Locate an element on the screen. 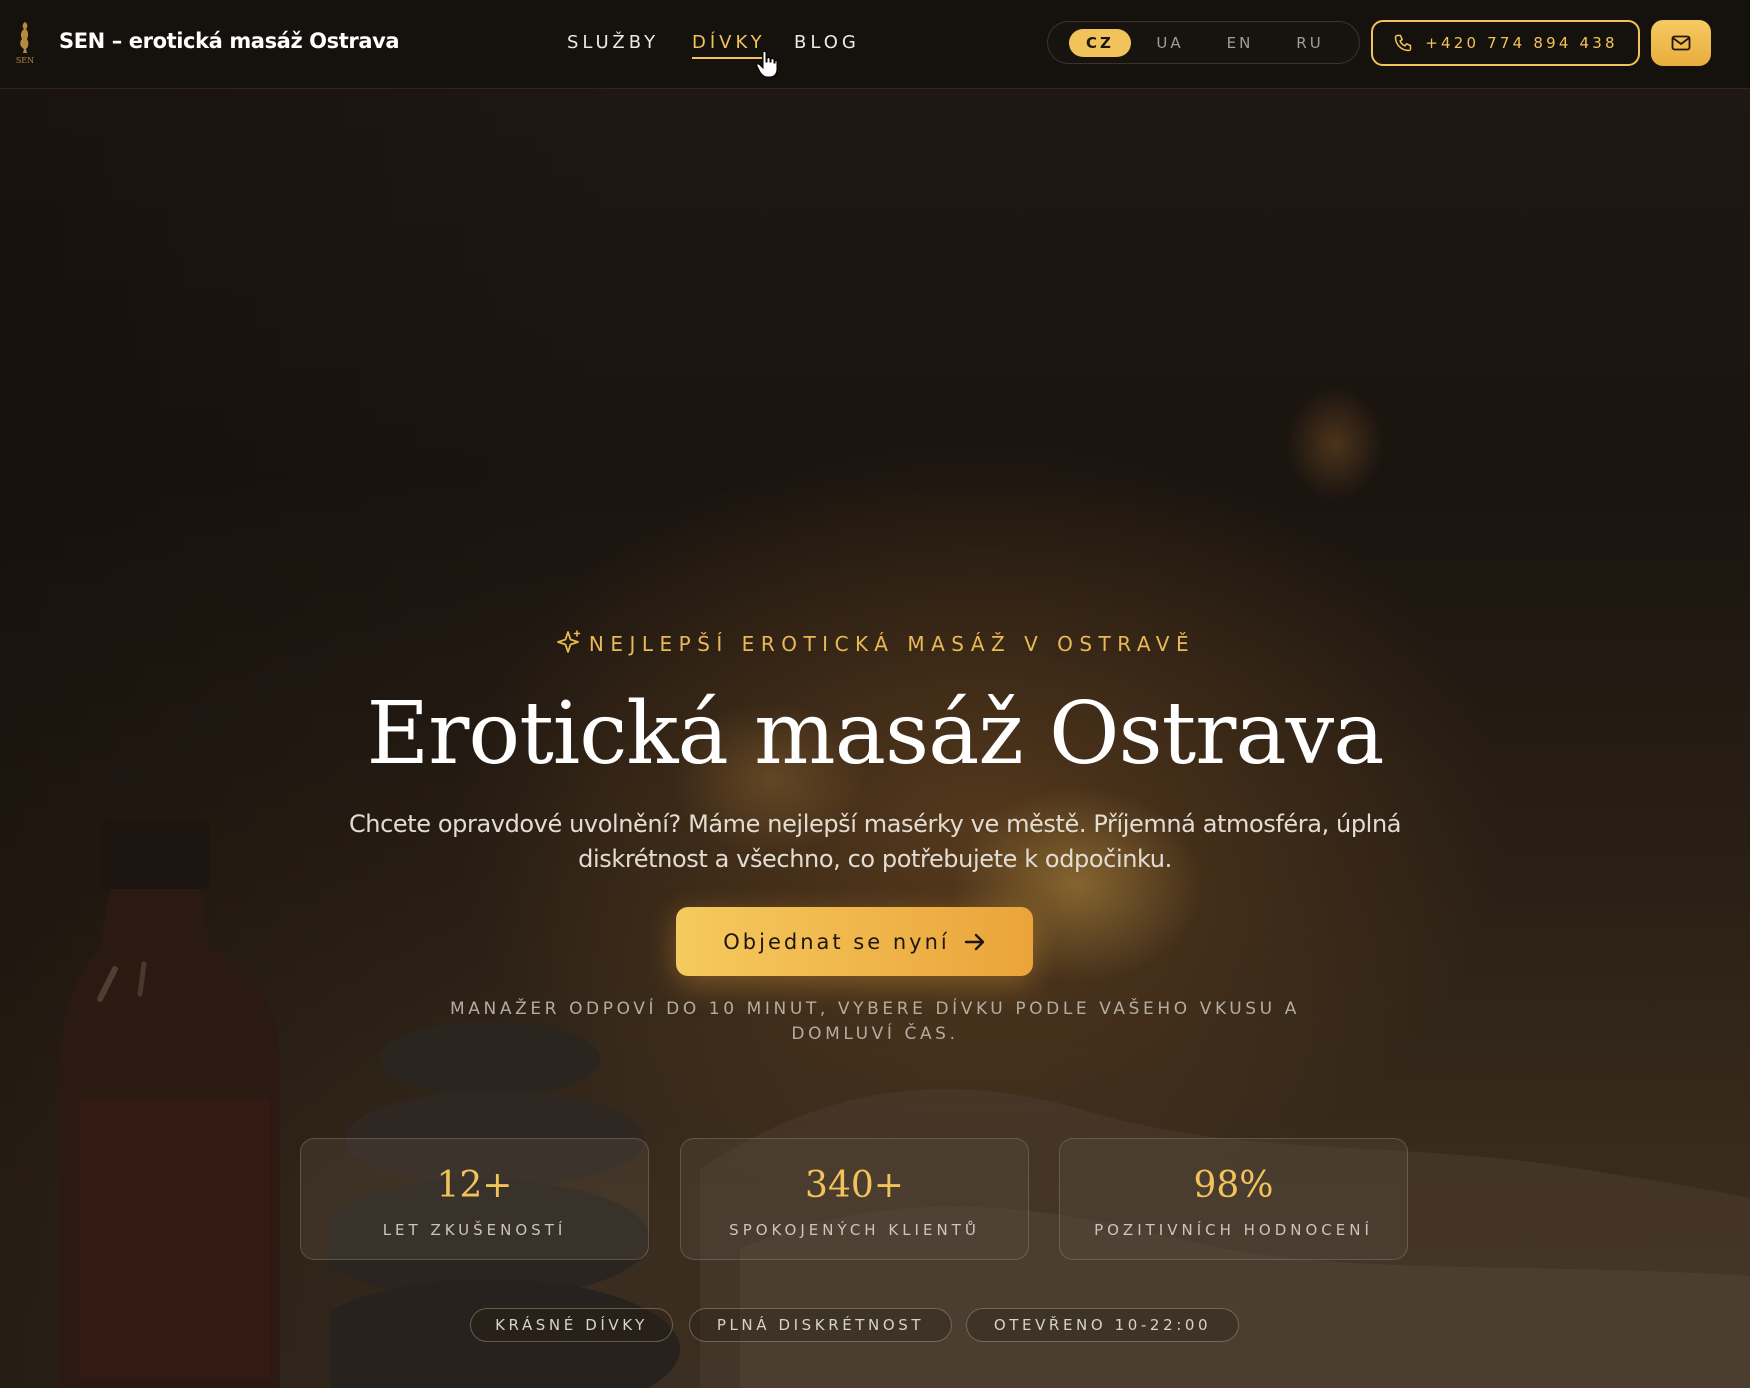 This screenshot has width=1750, height=1388. badge-beautiful-girls: KRÁSNÉ DÍVKY is located at coordinates (571, 1325).